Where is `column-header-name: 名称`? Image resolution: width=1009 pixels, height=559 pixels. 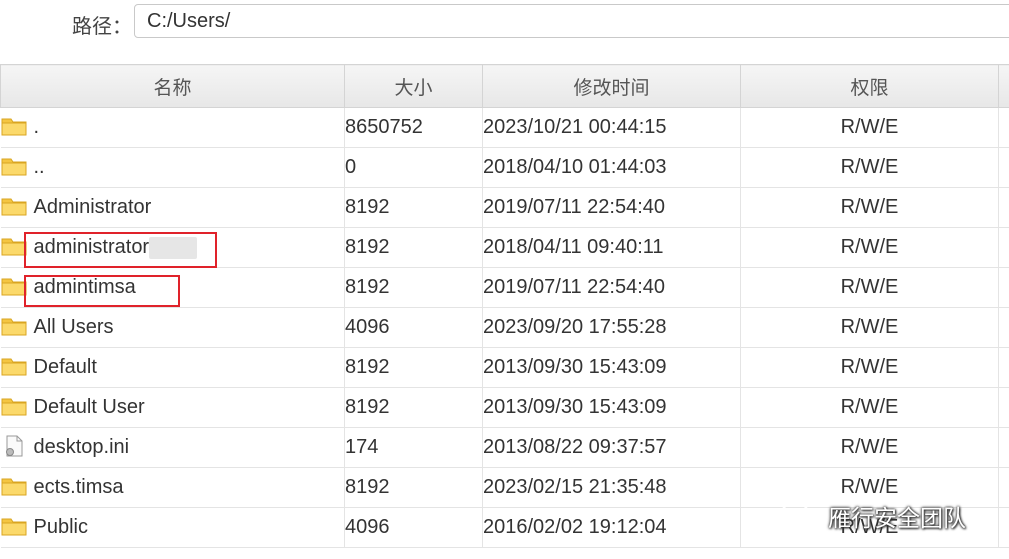
column-header-name: 名称 is located at coordinates (172, 86).